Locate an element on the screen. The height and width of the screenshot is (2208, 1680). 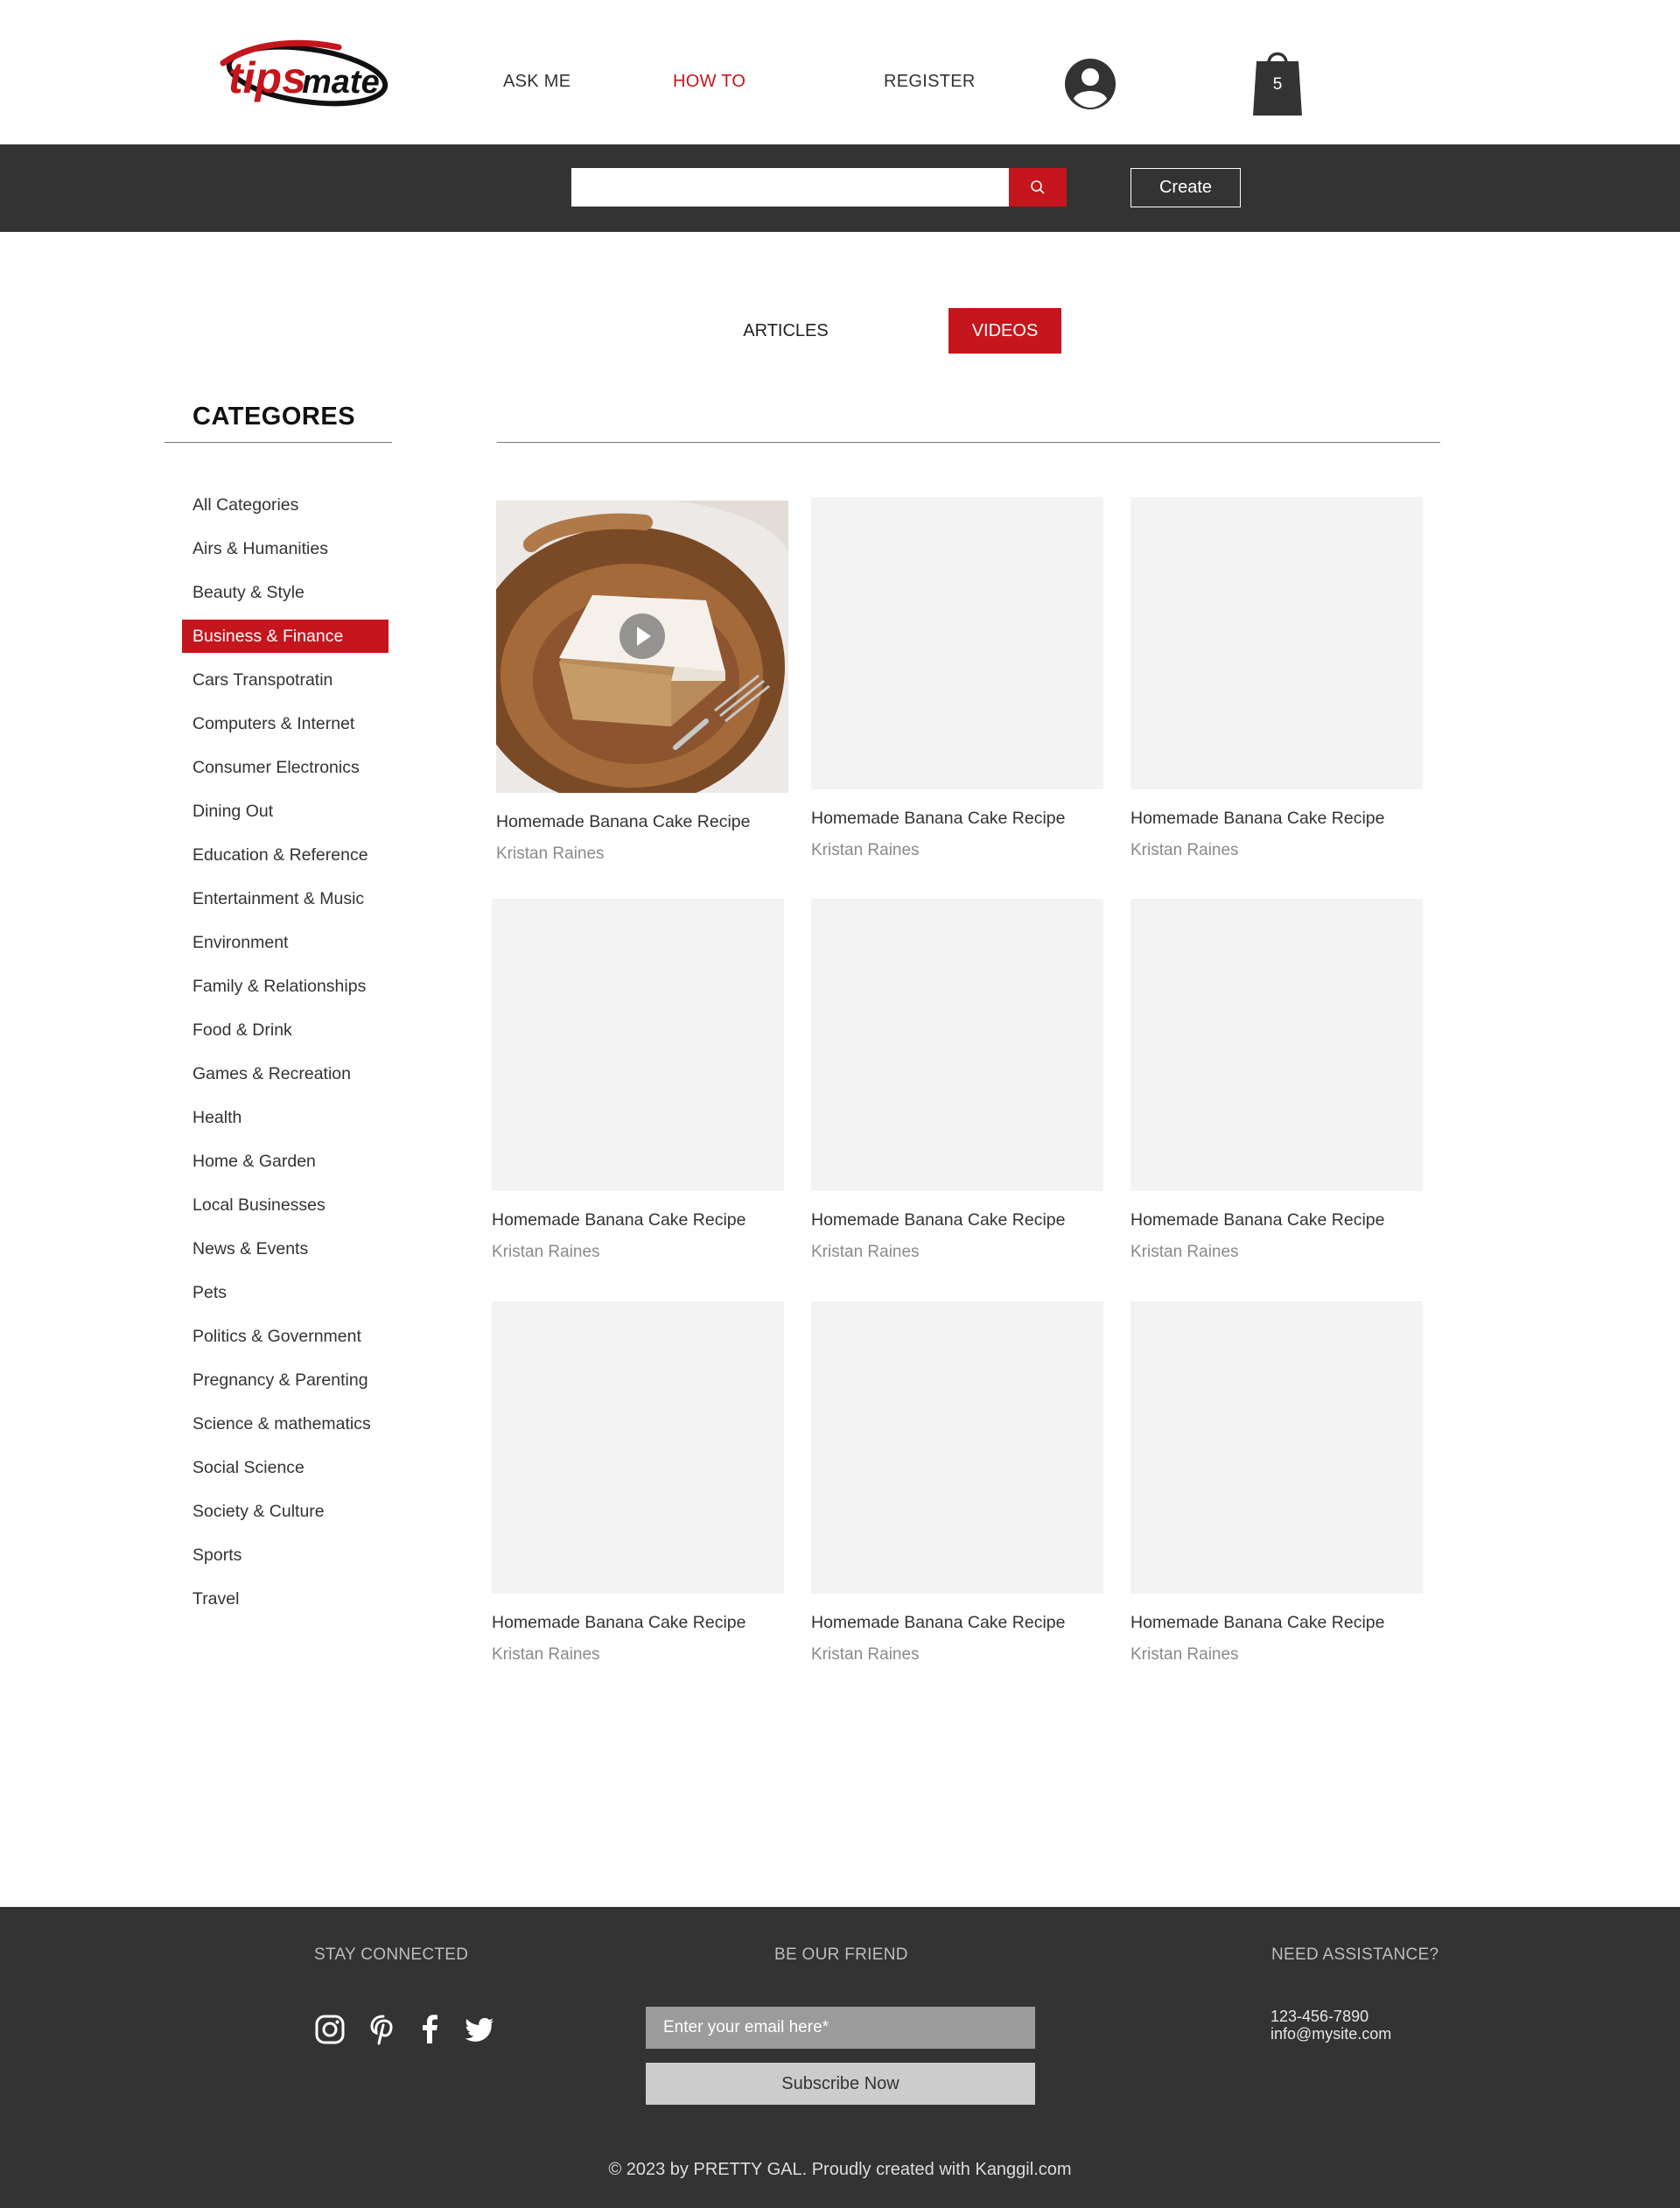
category-item: Food & Drink is located at coordinates (285, 1030).